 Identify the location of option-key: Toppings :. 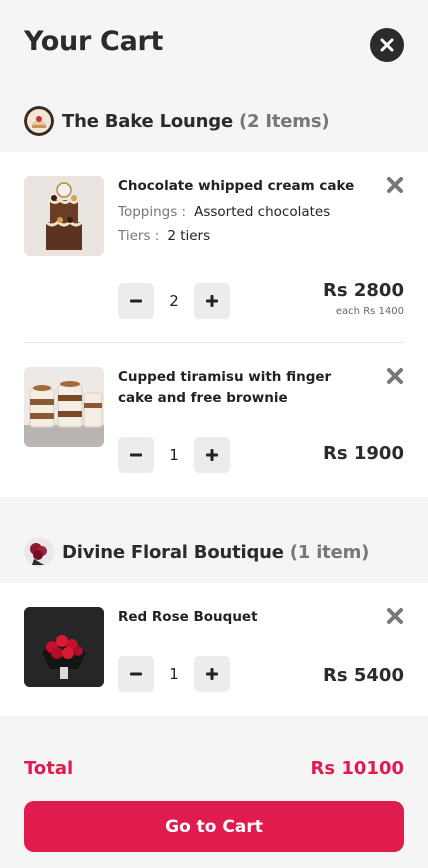
(152, 212).